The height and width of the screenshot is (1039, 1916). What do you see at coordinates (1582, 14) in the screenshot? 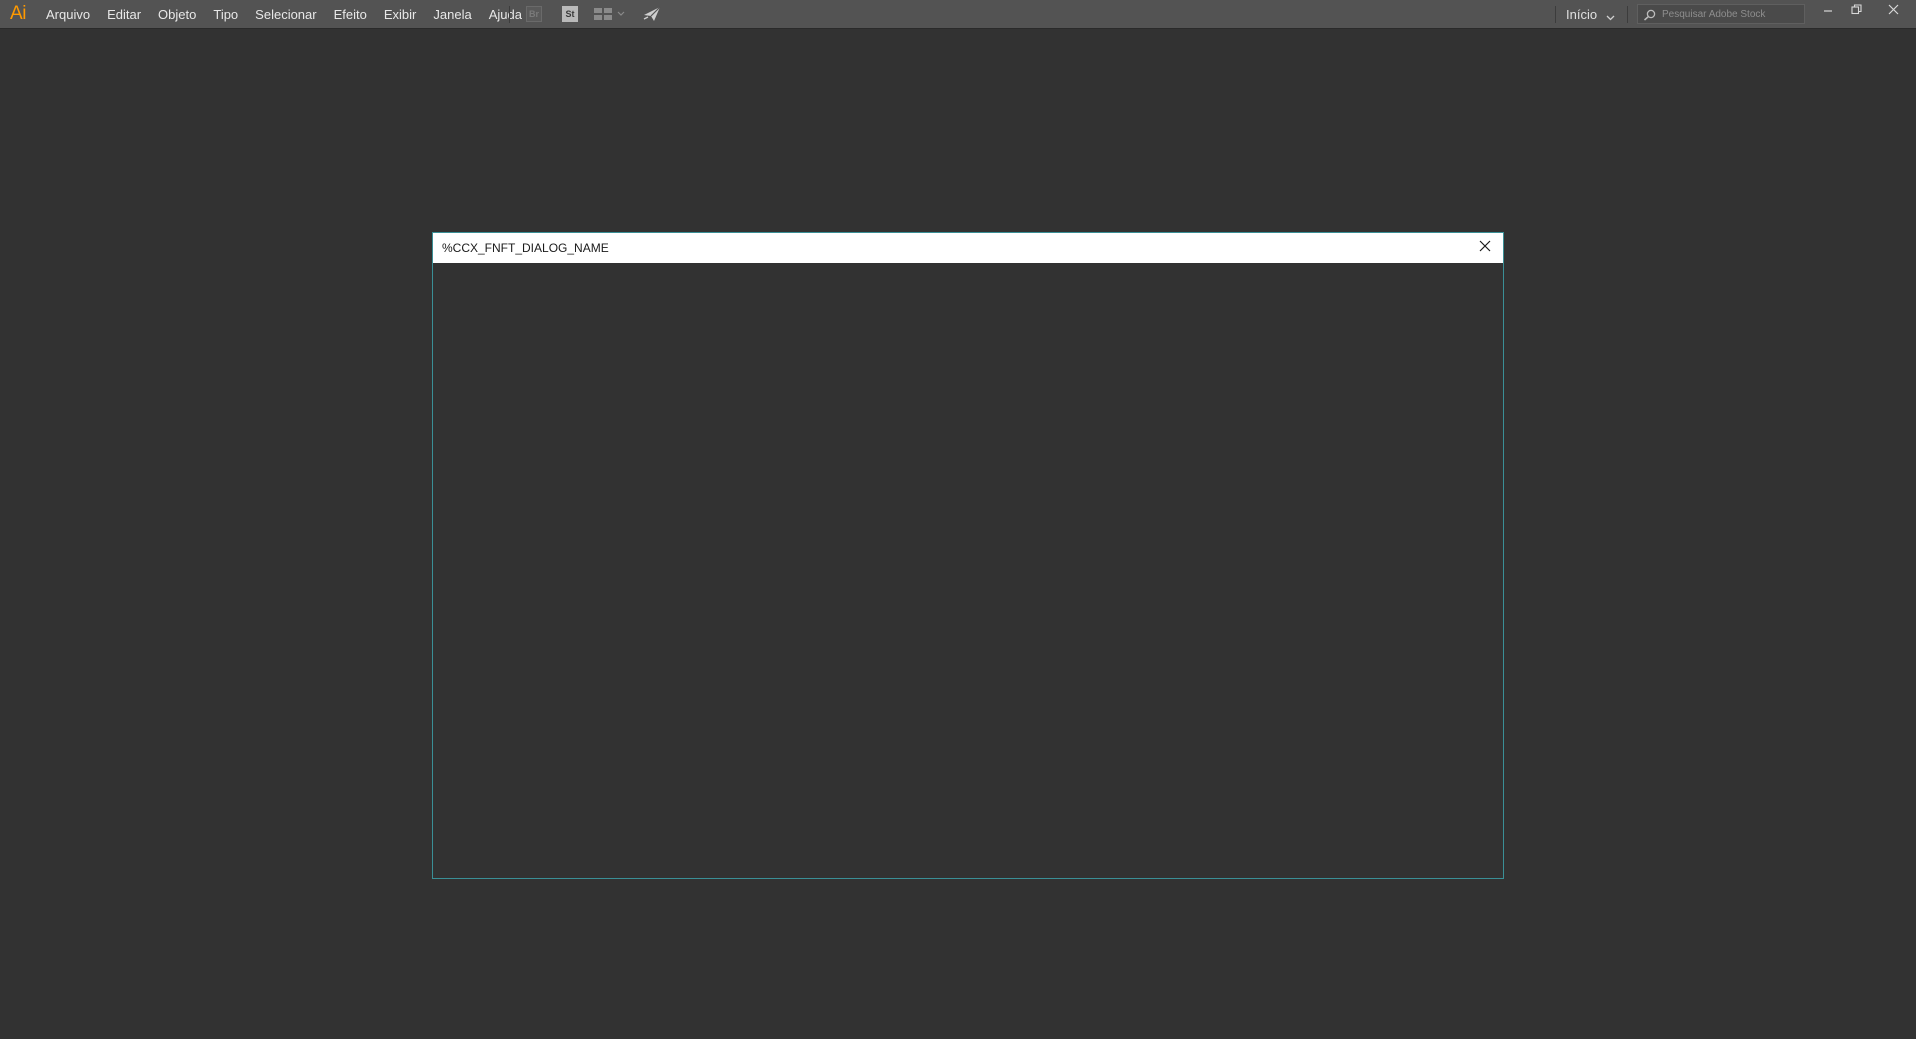
I see `workspace-label: Início` at bounding box center [1582, 14].